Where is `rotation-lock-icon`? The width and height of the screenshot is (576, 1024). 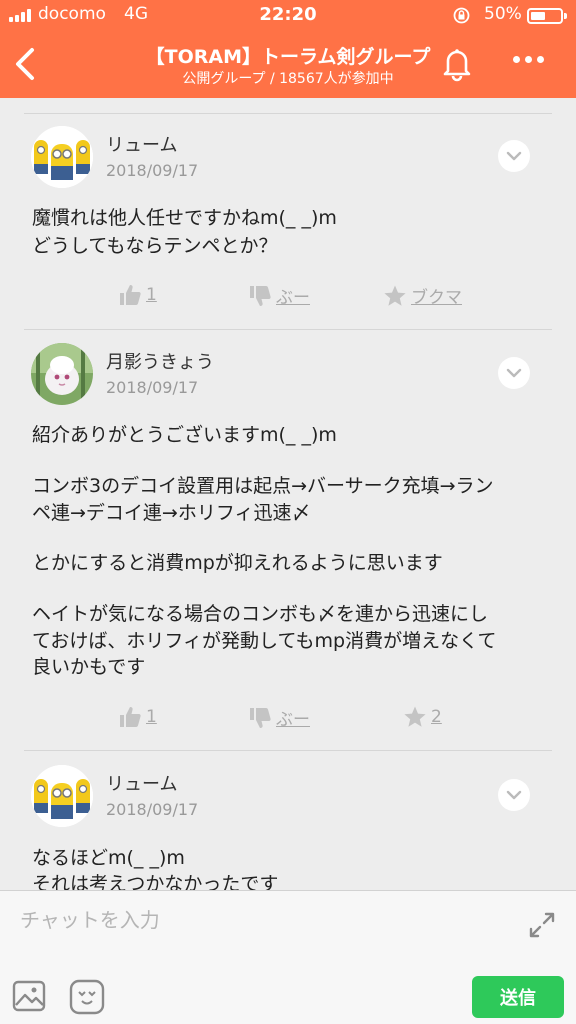 rotation-lock-icon is located at coordinates (461, 15).